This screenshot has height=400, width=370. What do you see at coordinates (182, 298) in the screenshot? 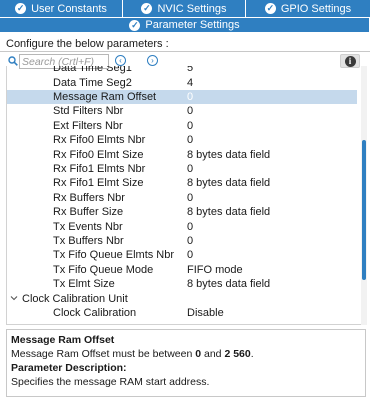
I see `group-row: Clock Calibration Unit` at bounding box center [182, 298].